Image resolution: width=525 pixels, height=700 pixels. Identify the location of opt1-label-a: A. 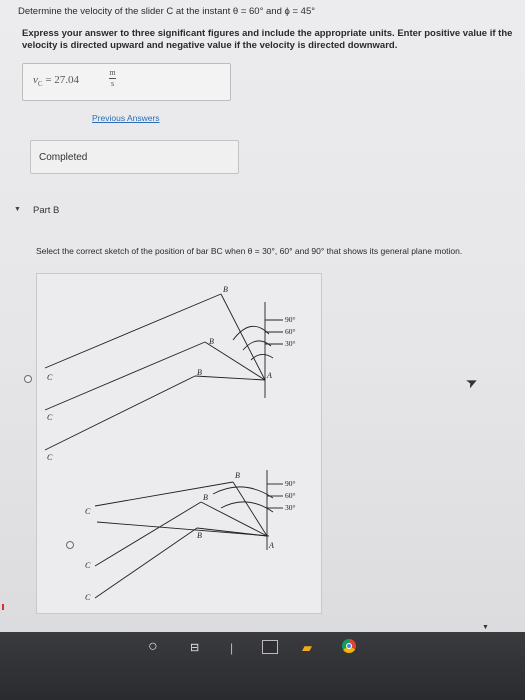
(269, 375).